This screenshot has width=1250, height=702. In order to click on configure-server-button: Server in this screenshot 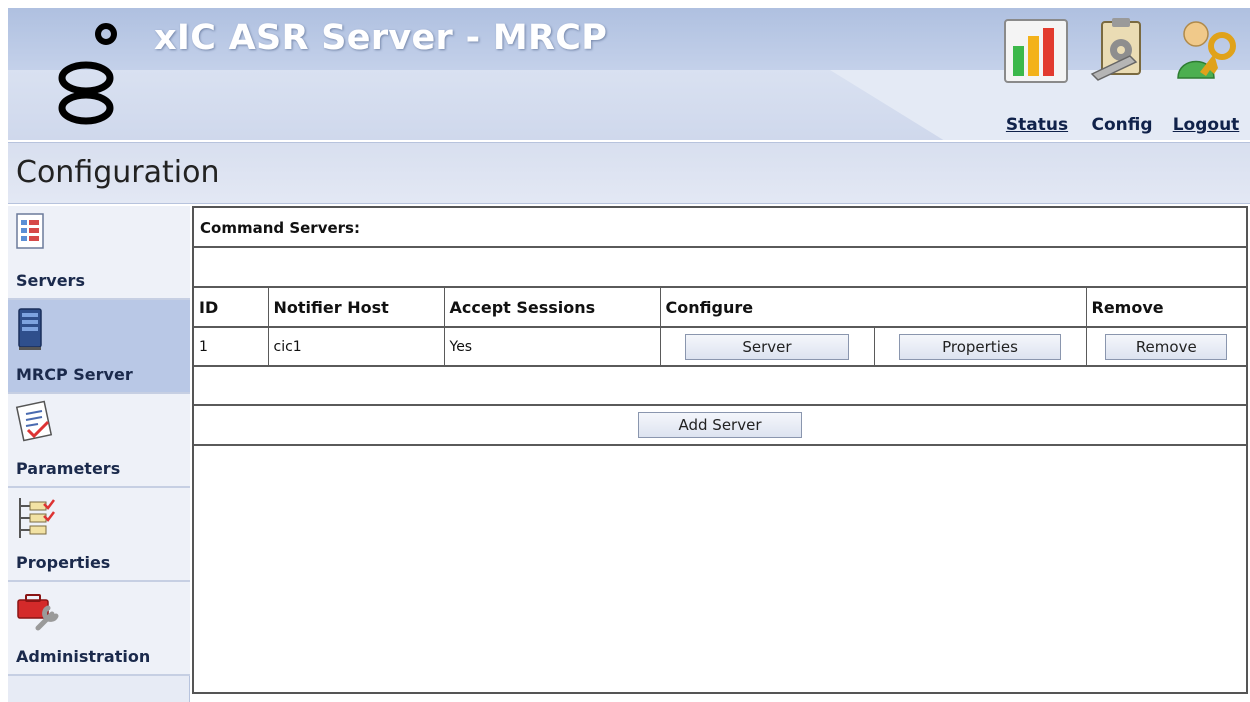, I will do `click(767, 346)`.